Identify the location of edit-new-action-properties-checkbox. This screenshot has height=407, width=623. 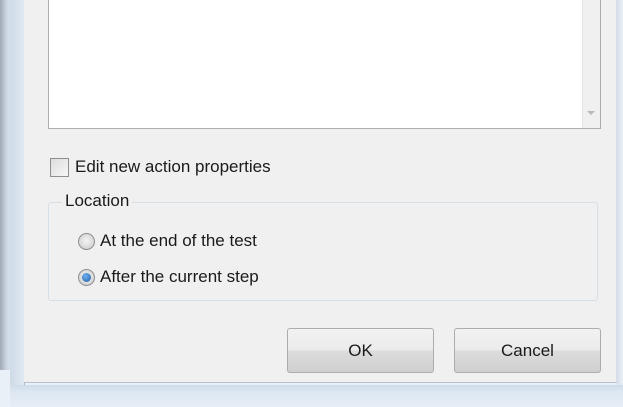
(59, 167).